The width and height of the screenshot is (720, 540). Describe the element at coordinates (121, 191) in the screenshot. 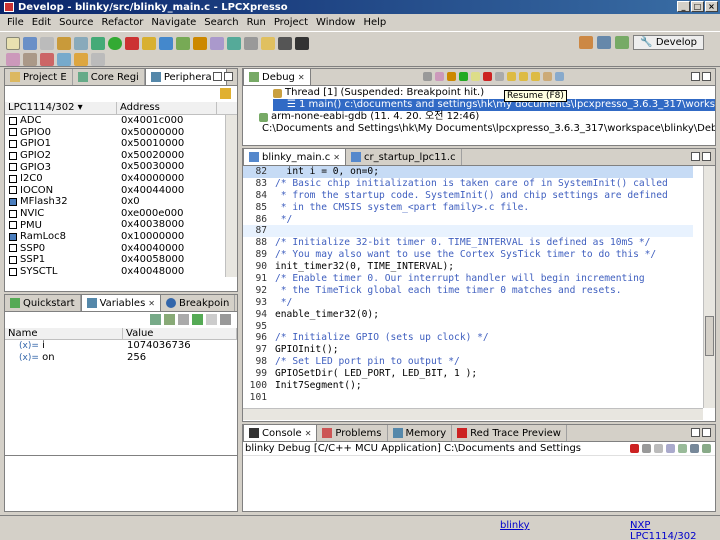

I see `list-item: IOCON 0x40044000` at that location.